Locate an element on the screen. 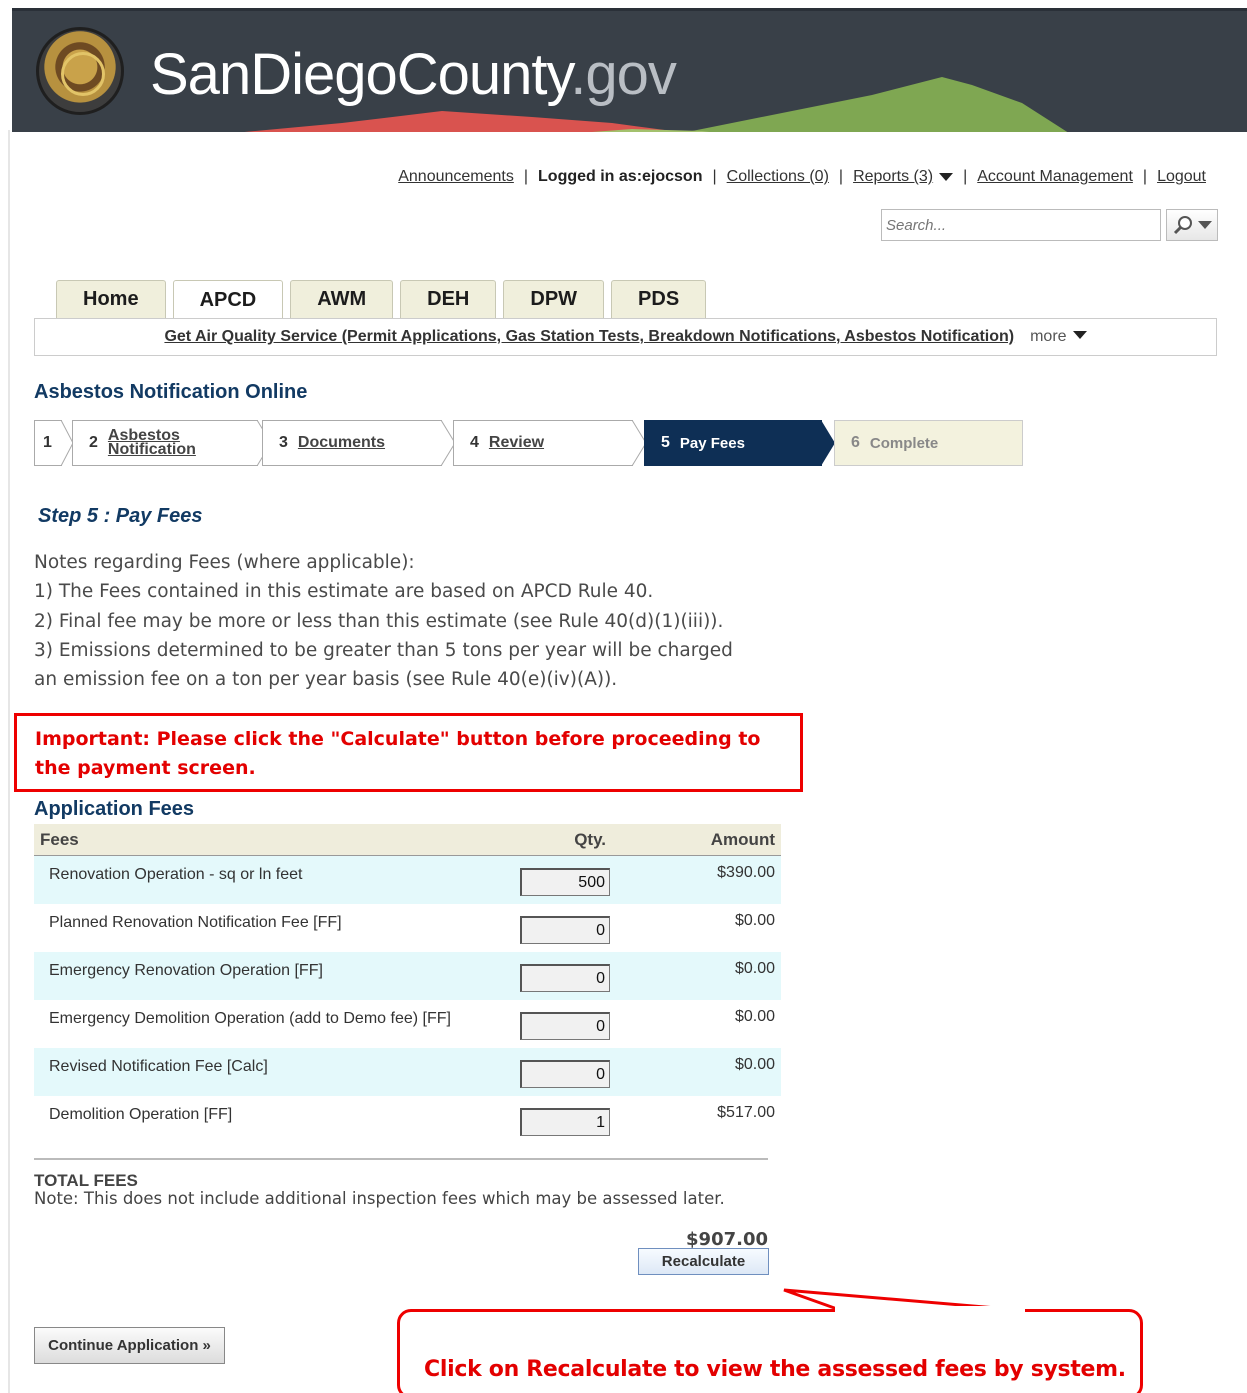 The height and width of the screenshot is (1393, 1247). site-banner: SanDiegoCounty.gov is located at coordinates (629, 70).